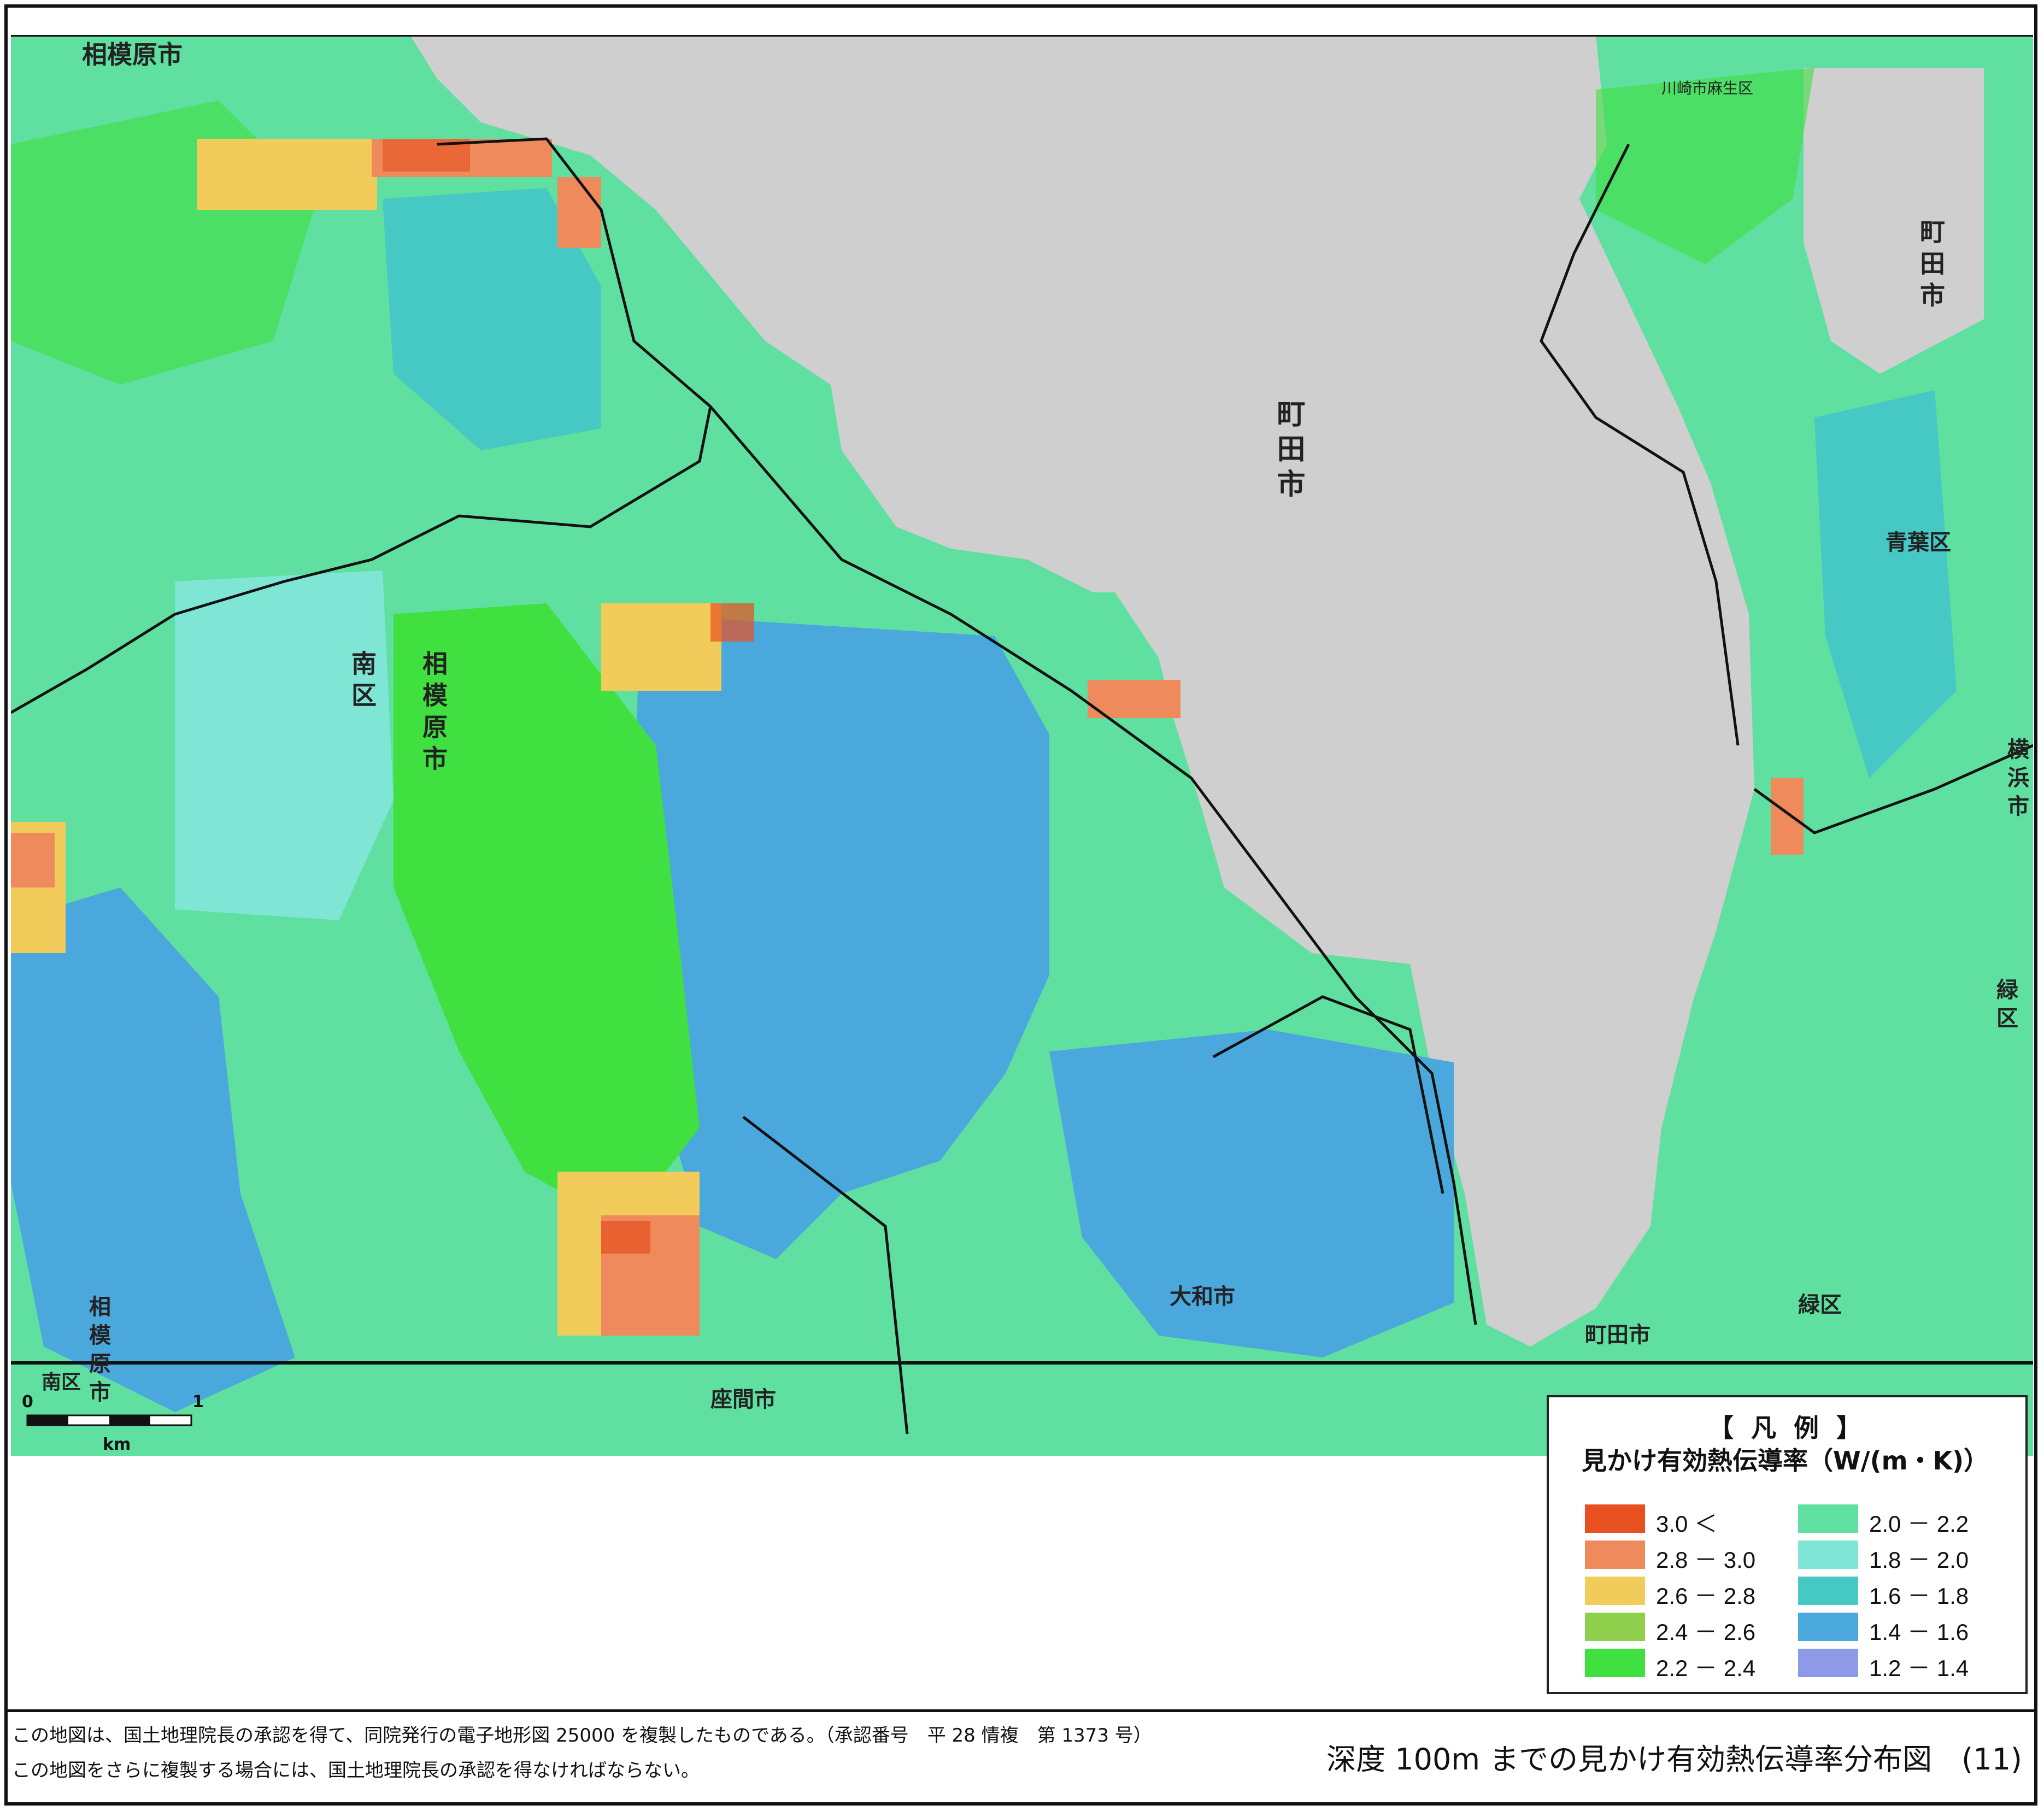 The width and height of the screenshot is (2044, 1811). I want to click on label-midori-ku-east: 緑区, so click(2005, 1006).